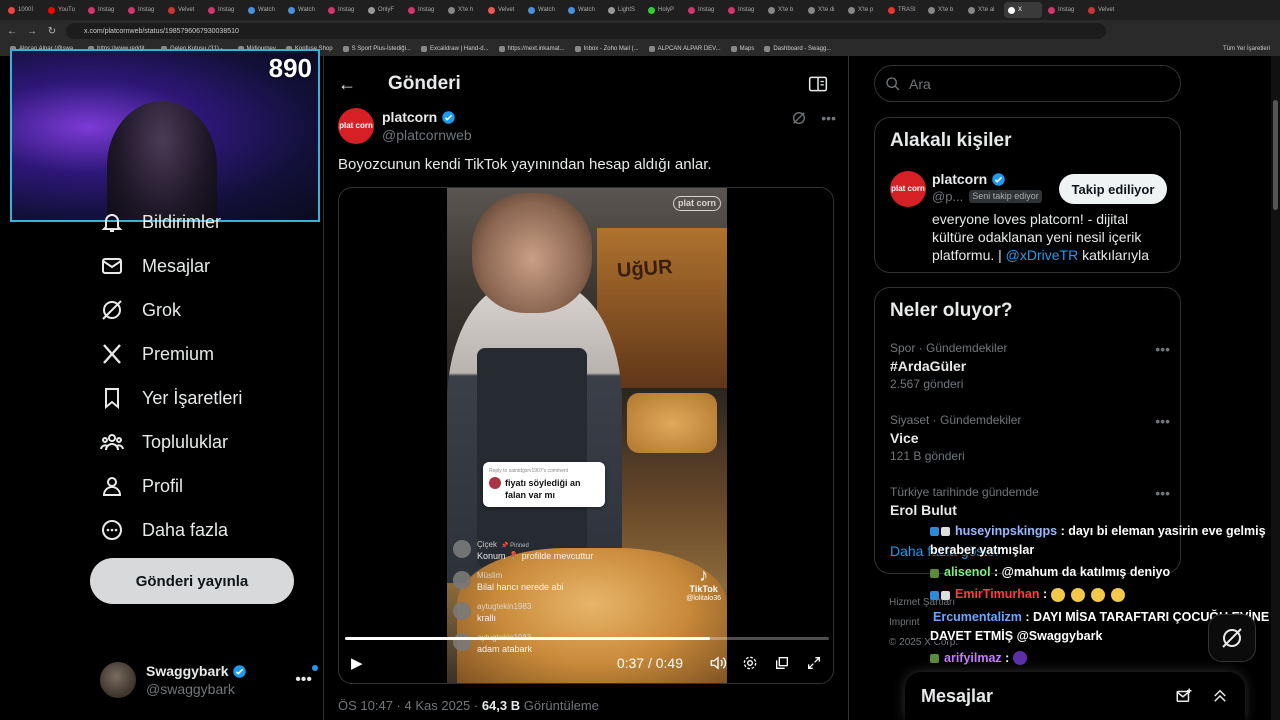 The image size is (1280, 720). I want to click on forward-nav-icon: →, so click(32, 31).